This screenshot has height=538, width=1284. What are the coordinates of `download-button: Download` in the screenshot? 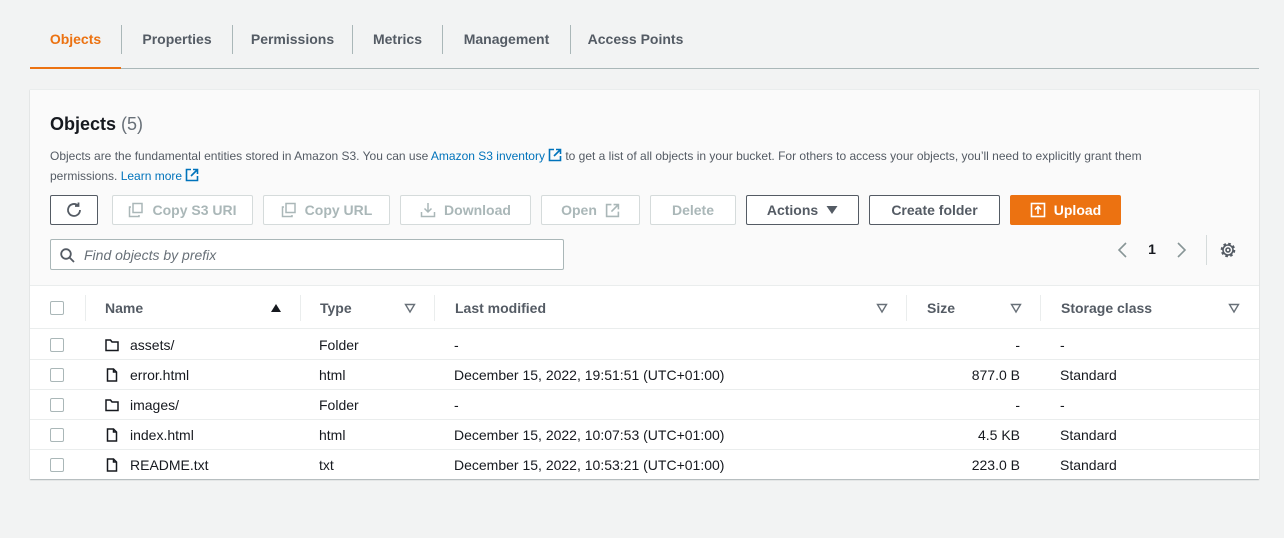 It's located at (465, 210).